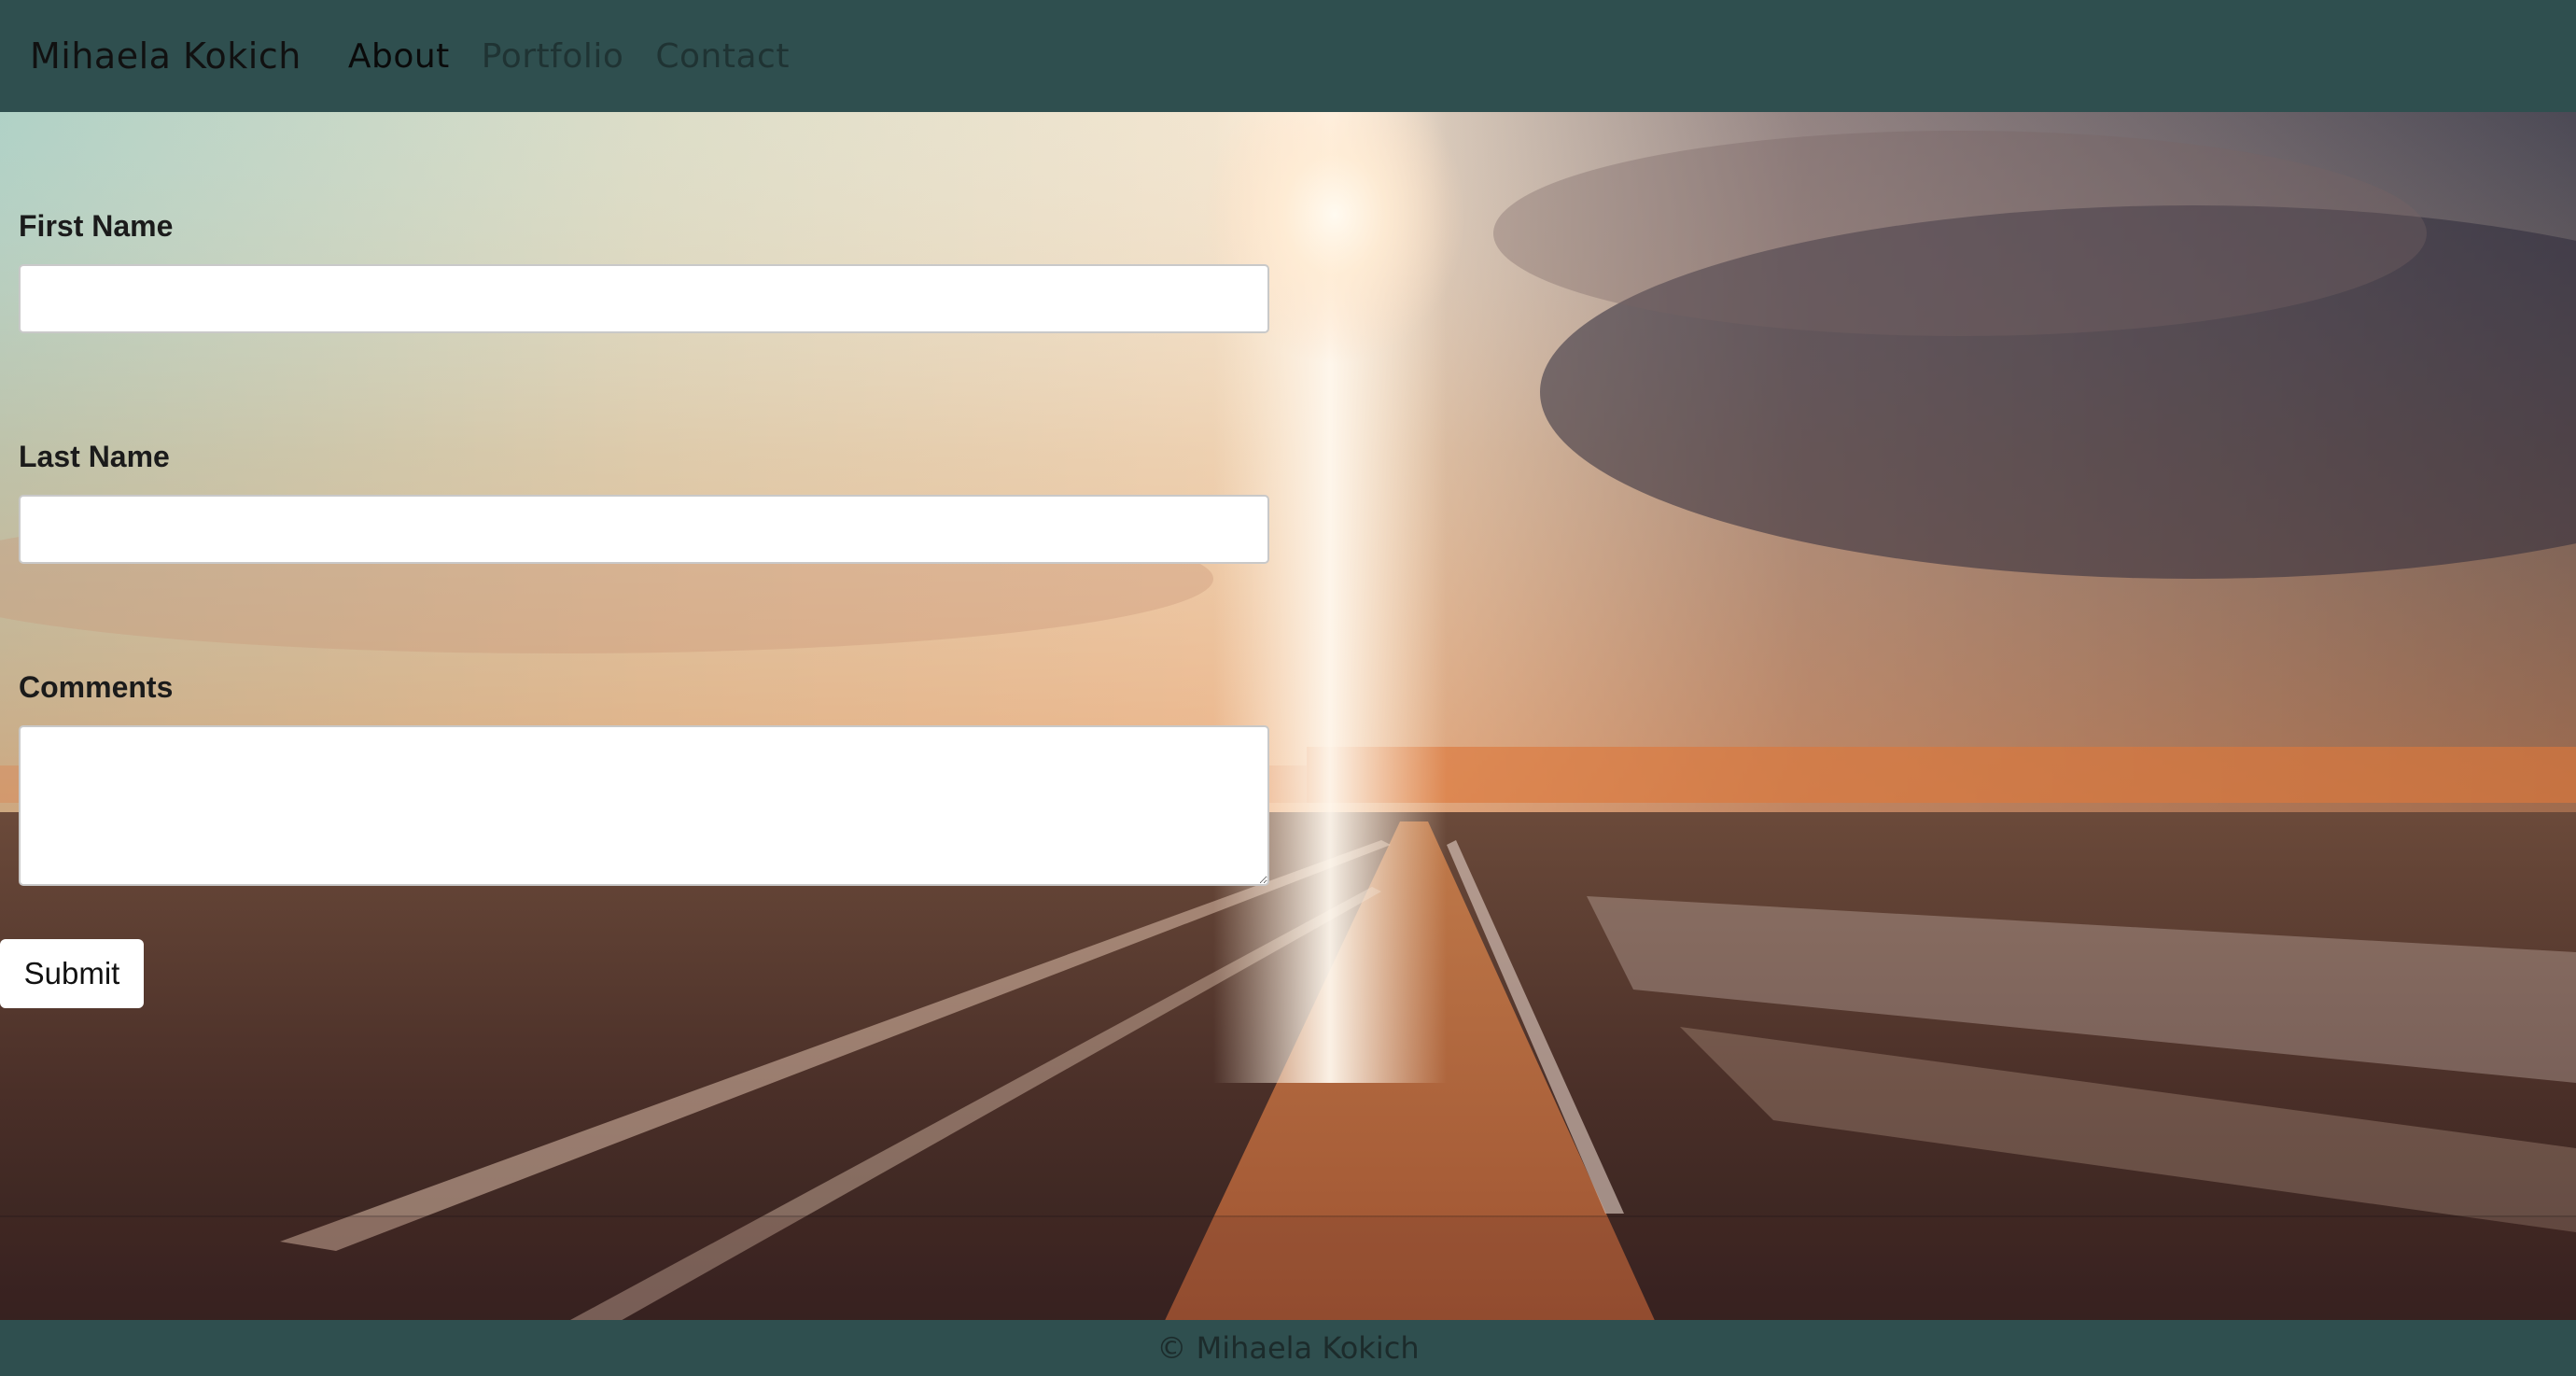 Image resolution: width=2576 pixels, height=1376 pixels. Describe the element at coordinates (399, 56) in the screenshot. I see `nav-link-about: About` at that location.